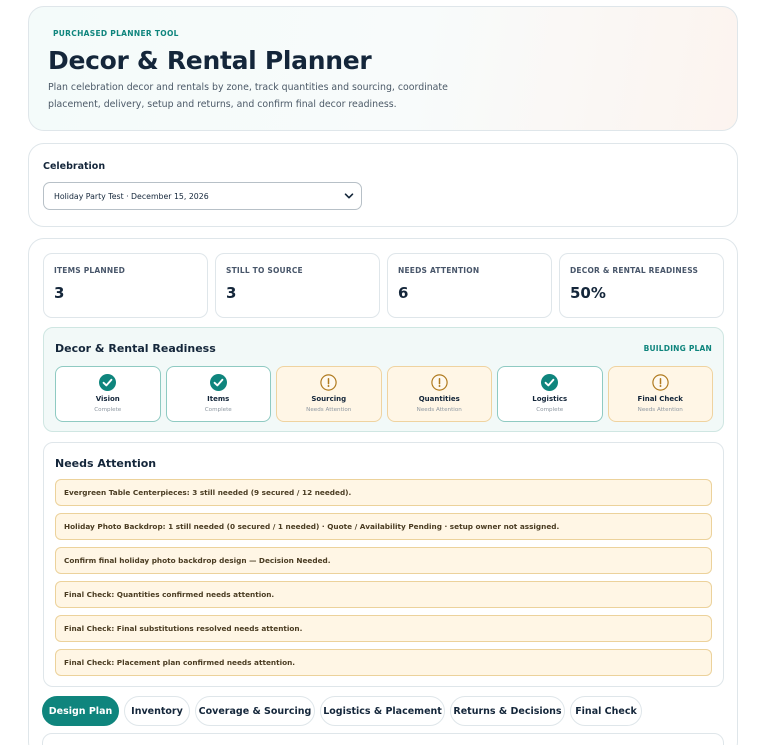  I want to click on readiness-step-name: Final Check, so click(660, 399).